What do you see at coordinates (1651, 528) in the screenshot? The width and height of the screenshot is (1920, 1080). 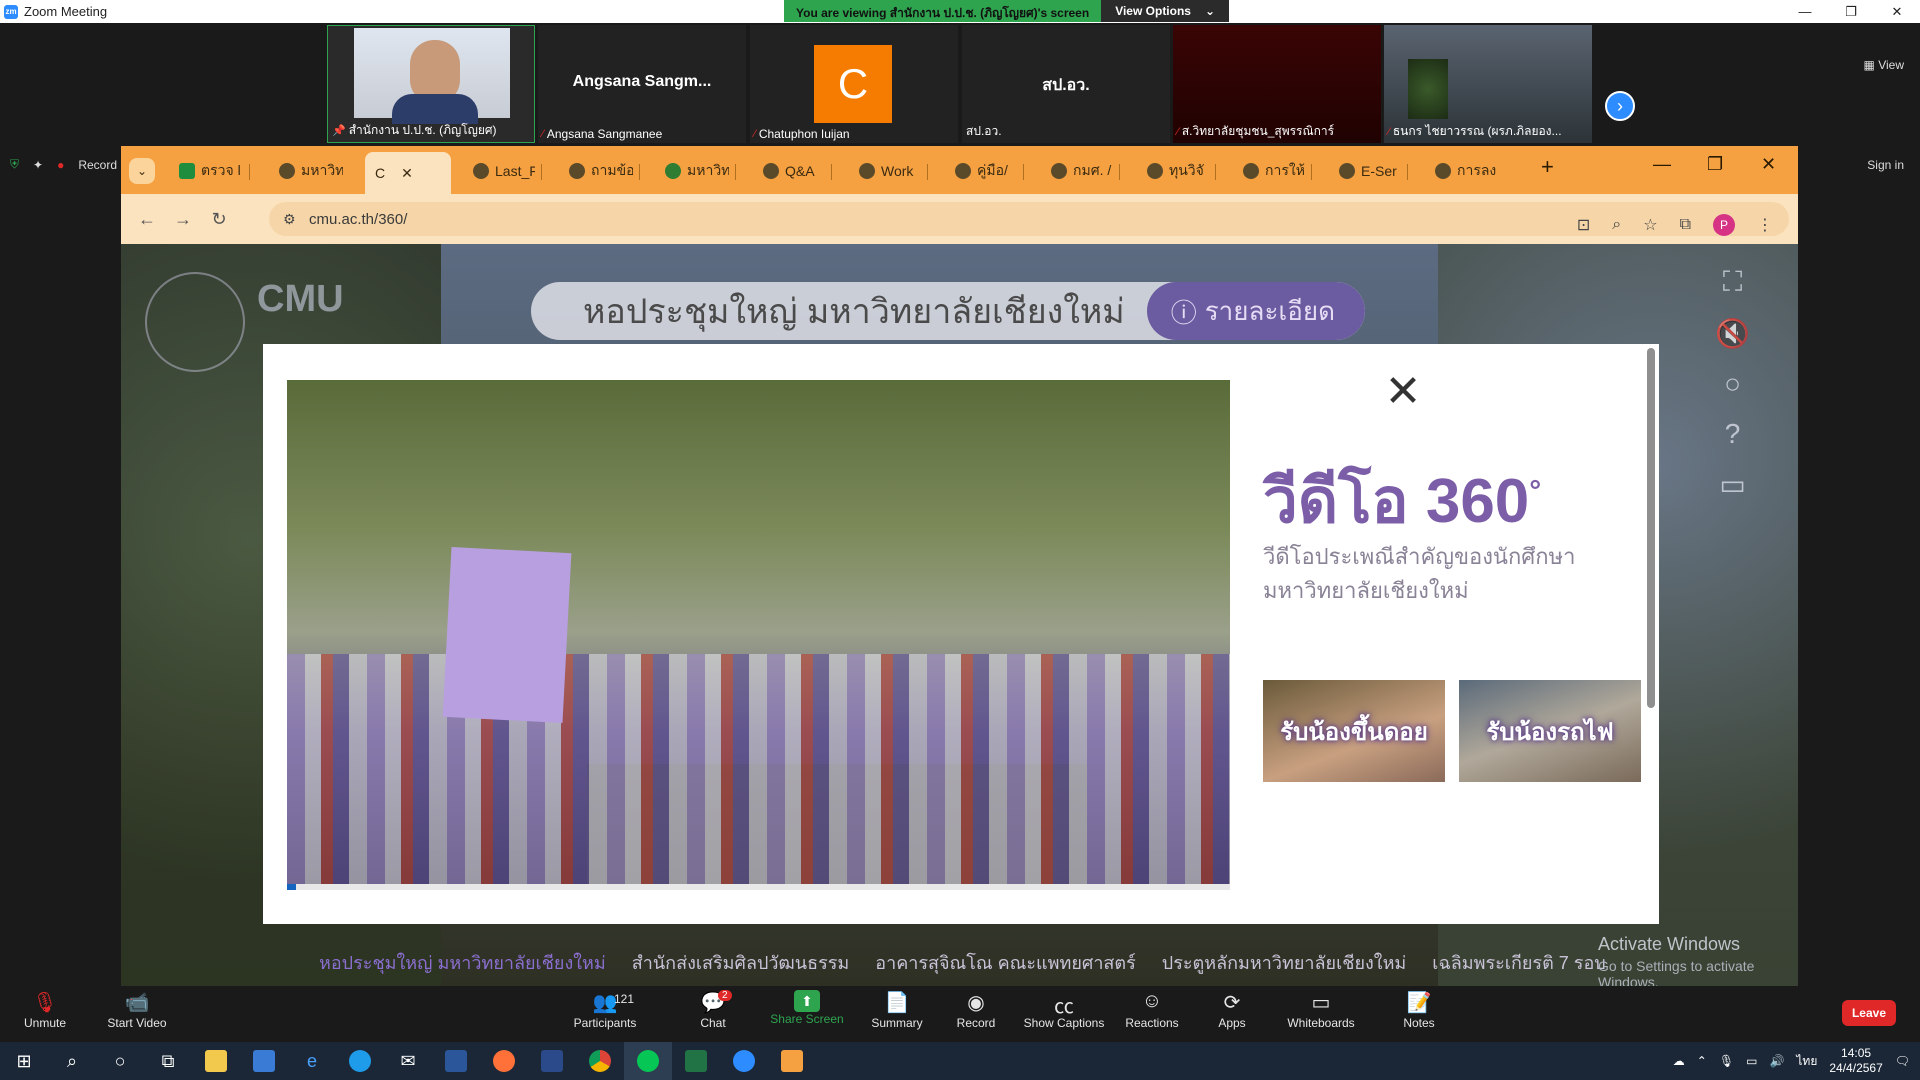 I see `modal-scrollbar` at bounding box center [1651, 528].